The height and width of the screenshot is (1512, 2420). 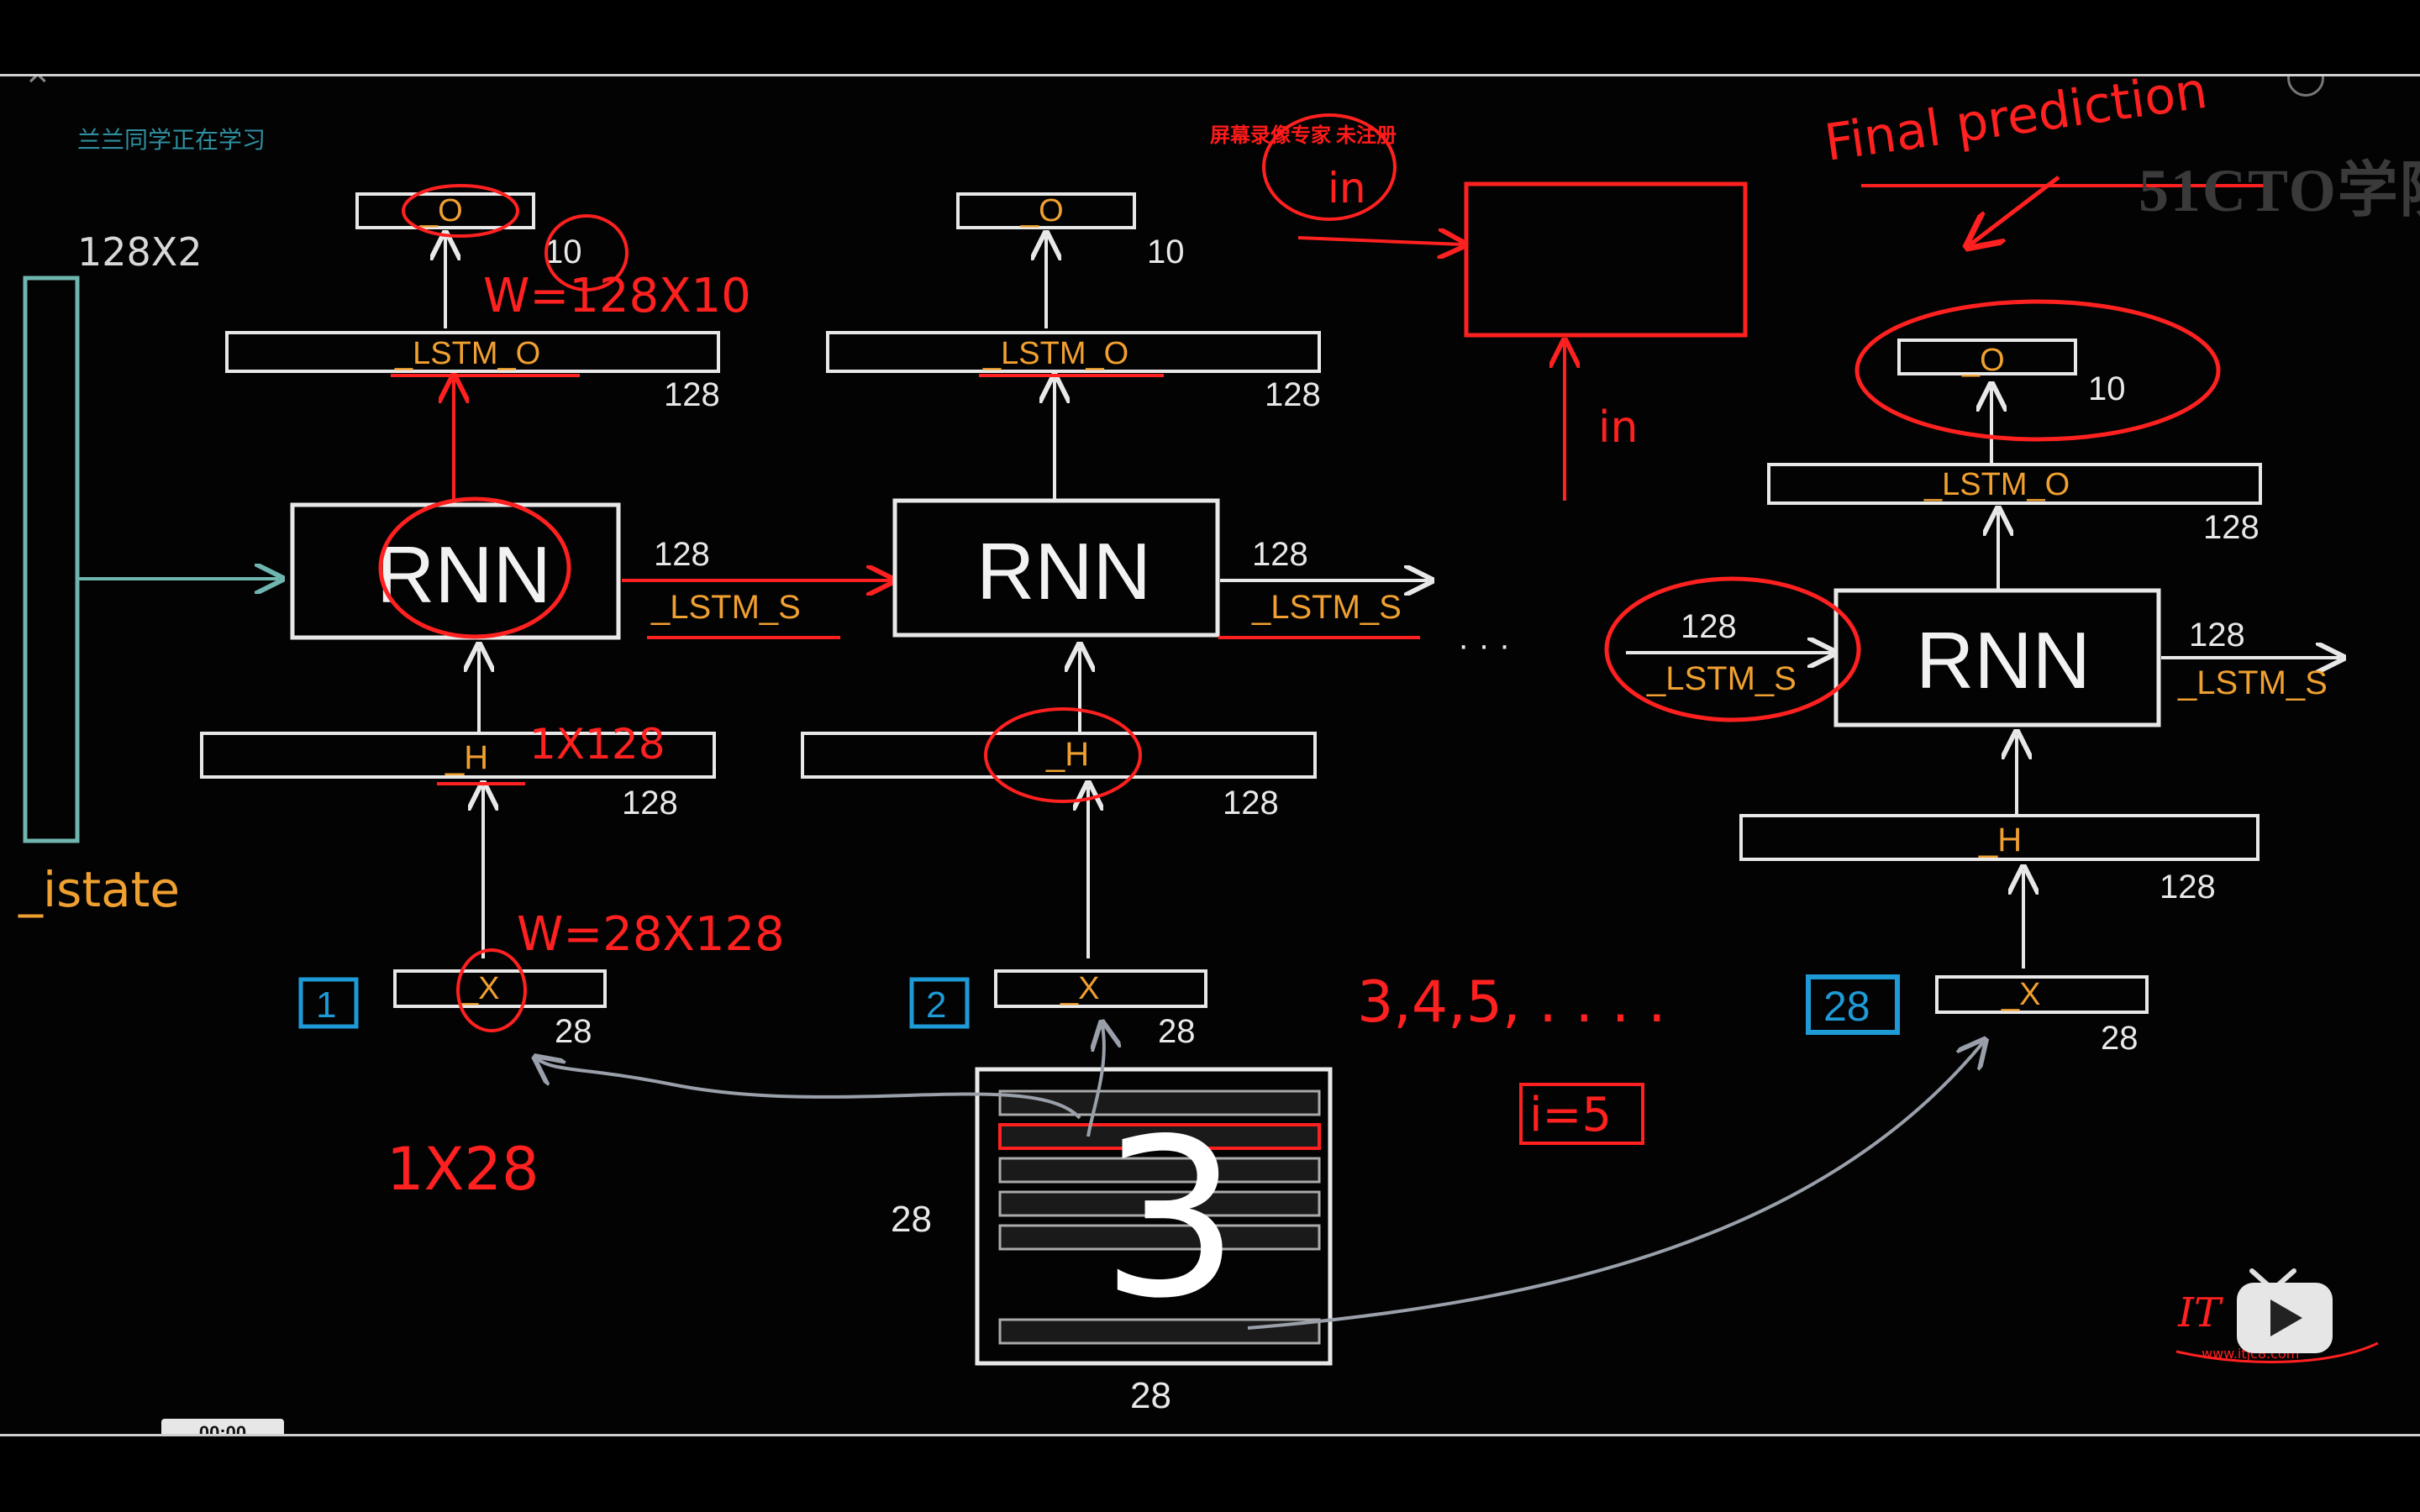 What do you see at coordinates (43, 84) in the screenshot?
I see `close-icon: ×` at bounding box center [43, 84].